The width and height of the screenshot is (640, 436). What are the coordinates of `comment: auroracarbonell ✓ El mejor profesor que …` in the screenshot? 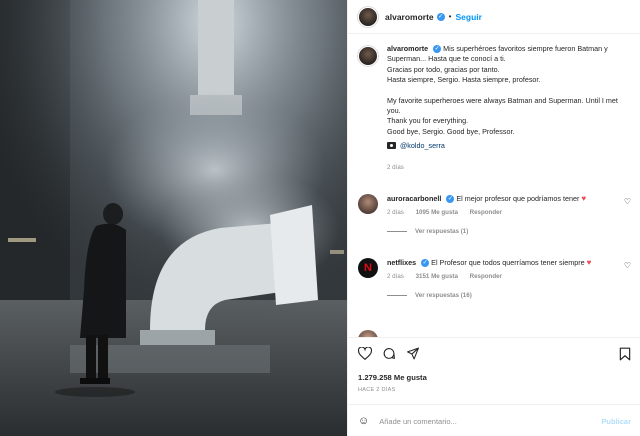 It's located at (495, 214).